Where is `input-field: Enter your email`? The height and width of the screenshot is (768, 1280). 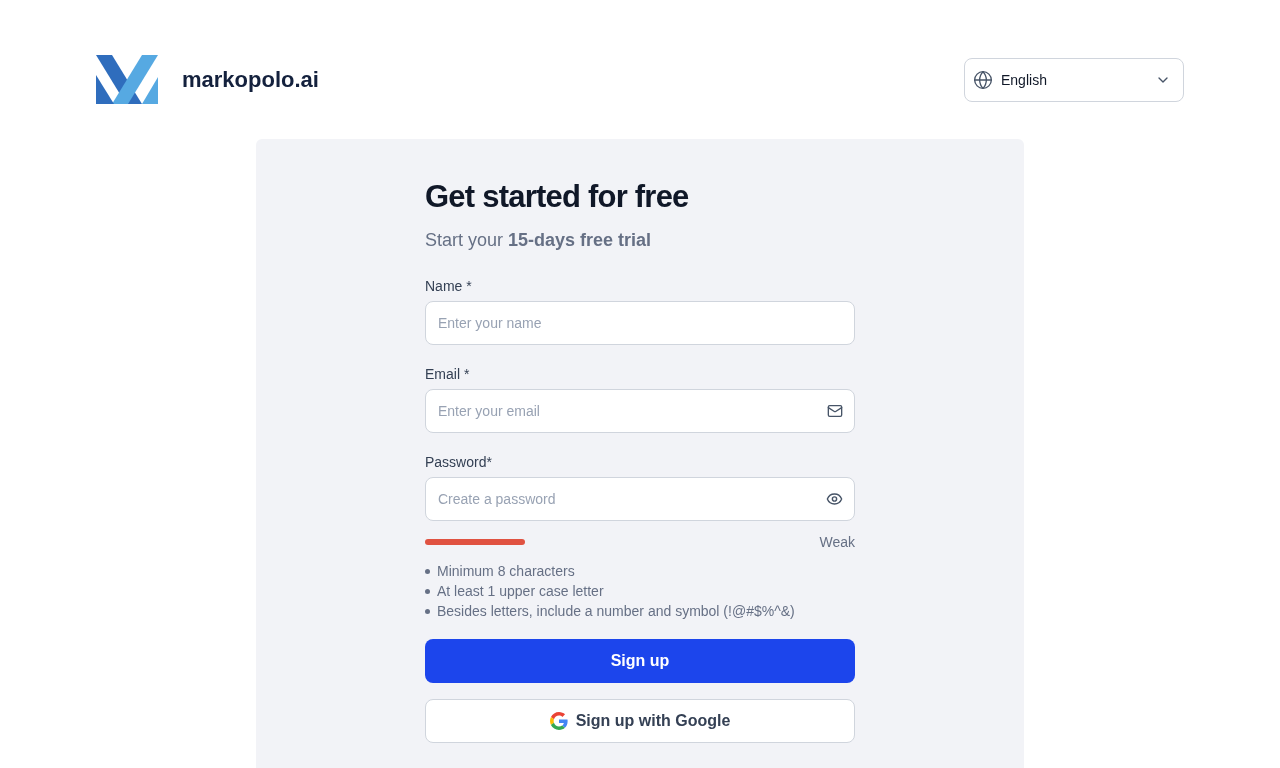
input-field: Enter your email is located at coordinates (640, 411).